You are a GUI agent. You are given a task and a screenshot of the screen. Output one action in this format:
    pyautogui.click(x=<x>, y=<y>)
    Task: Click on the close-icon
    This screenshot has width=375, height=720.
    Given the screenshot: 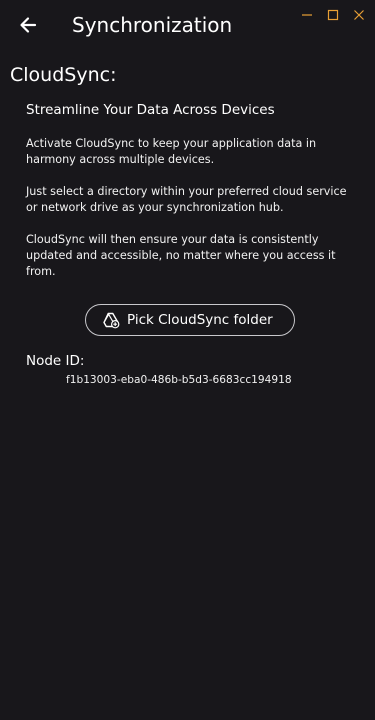 What is the action you would take?
    pyautogui.click(x=359, y=15)
    